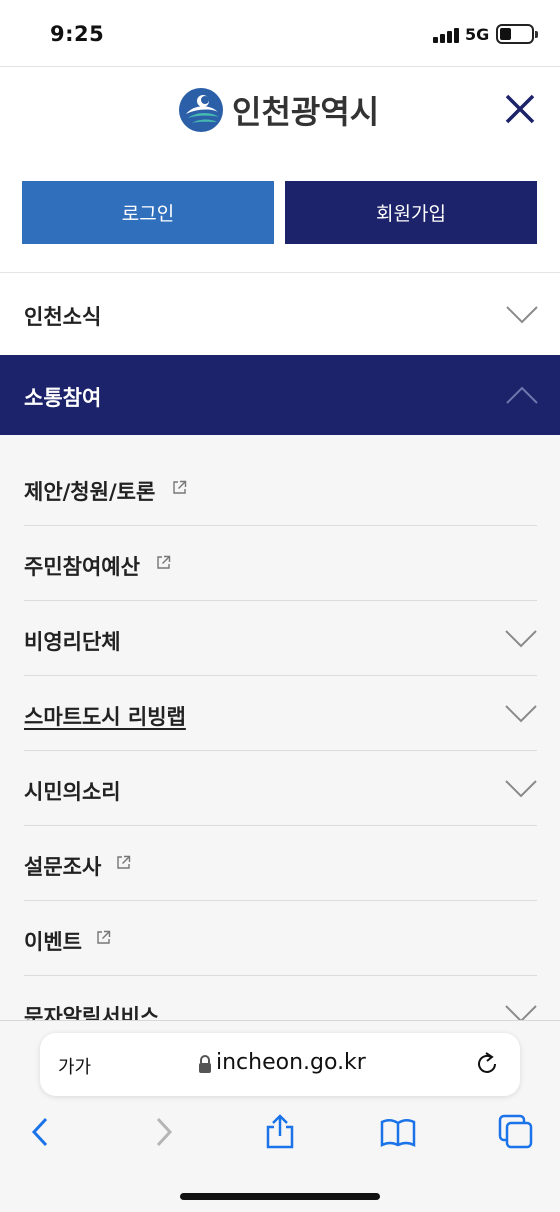 The width and height of the screenshot is (560, 1212). What do you see at coordinates (280, 488) in the screenshot?
I see `submenu-item-proposal: 제안/청원/토론` at bounding box center [280, 488].